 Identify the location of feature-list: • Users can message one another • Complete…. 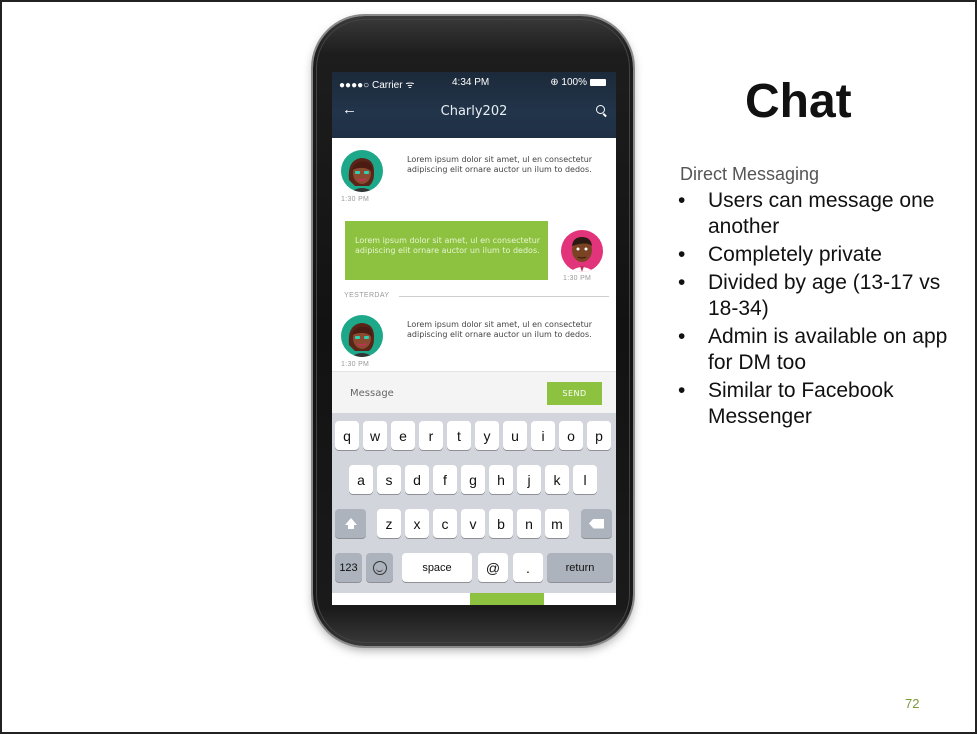
(823, 310).